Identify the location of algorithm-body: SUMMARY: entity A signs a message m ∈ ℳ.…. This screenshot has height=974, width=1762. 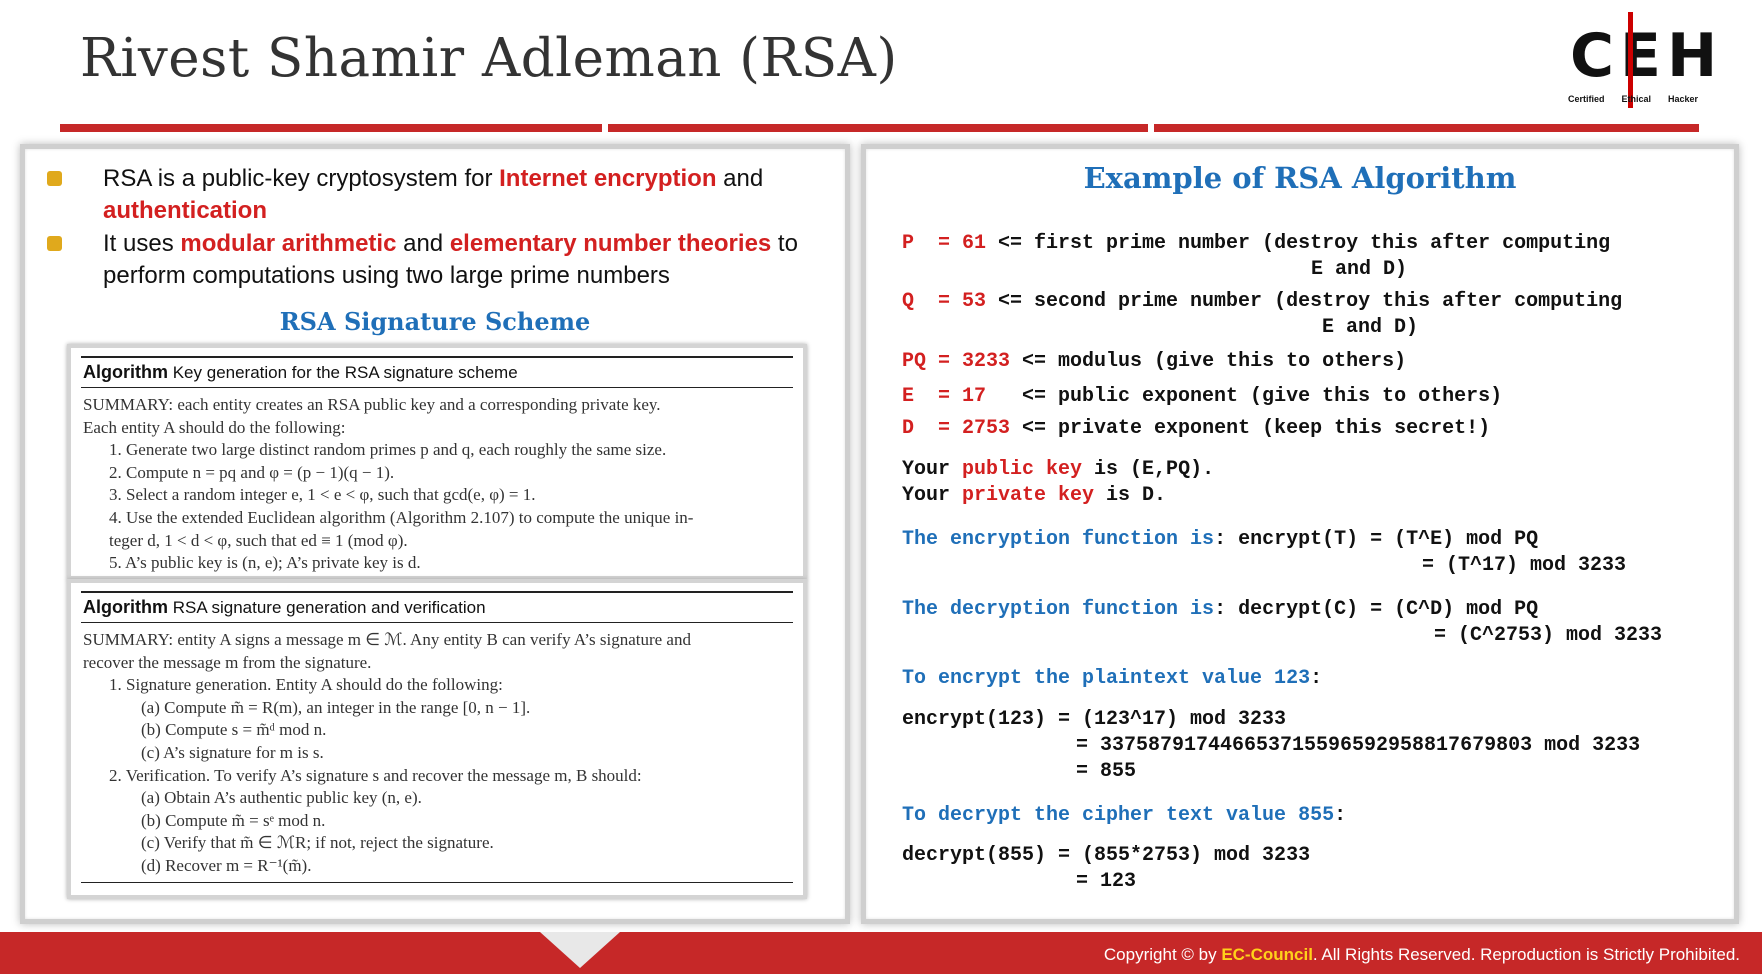
(437, 753).